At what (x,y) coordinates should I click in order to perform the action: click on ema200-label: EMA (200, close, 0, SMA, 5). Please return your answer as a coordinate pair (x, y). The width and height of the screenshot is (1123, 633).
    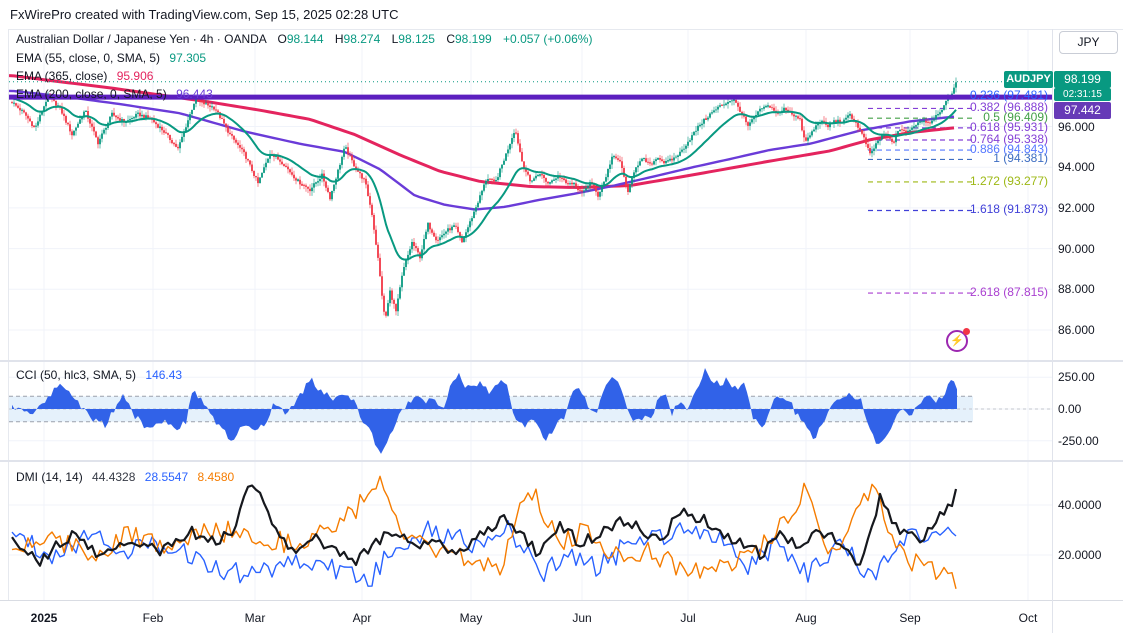
    Looking at the image, I should click on (91, 94).